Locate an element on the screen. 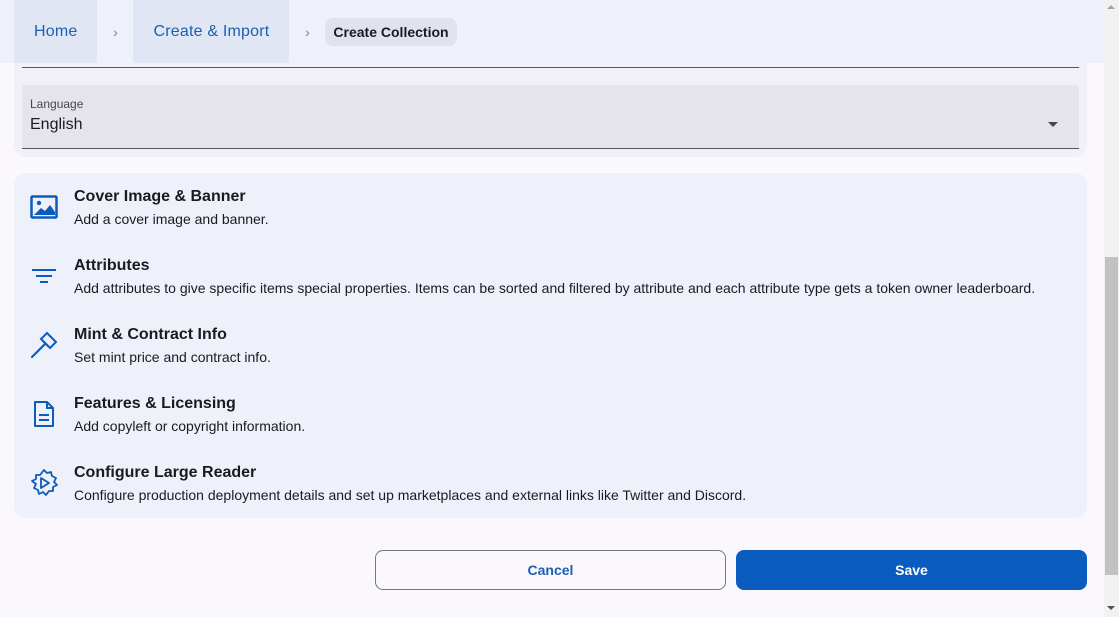  breadcrumb-home-link: Home is located at coordinates (56, 31).